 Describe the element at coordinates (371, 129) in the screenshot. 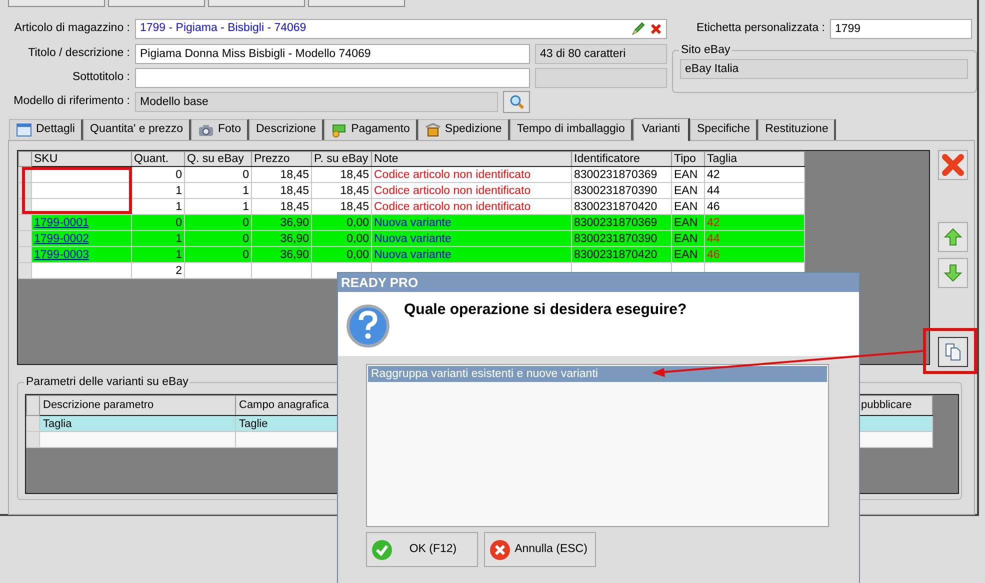

I see `tab: Pagamento` at that location.